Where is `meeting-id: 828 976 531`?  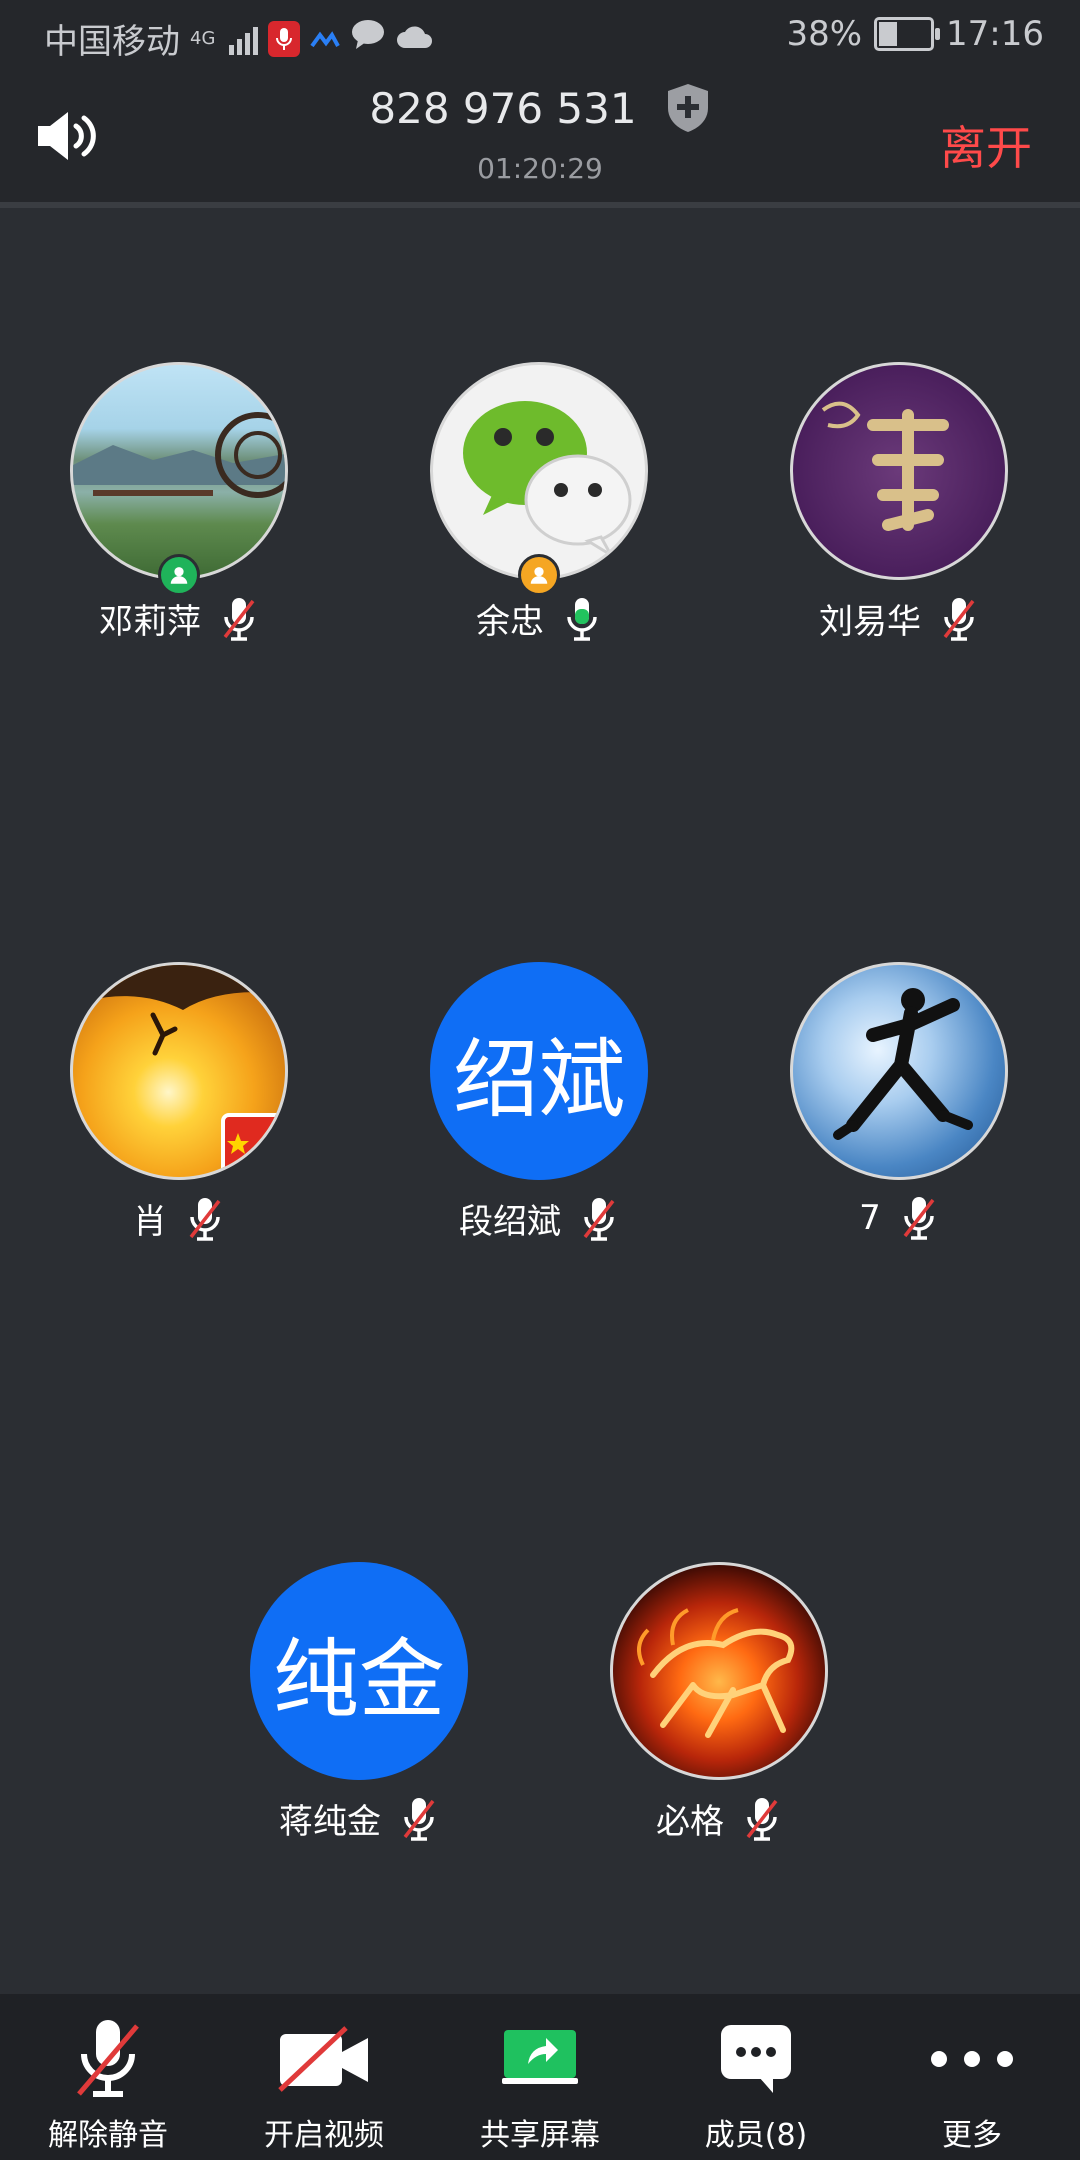 meeting-id: 828 976 531 is located at coordinates (502, 108).